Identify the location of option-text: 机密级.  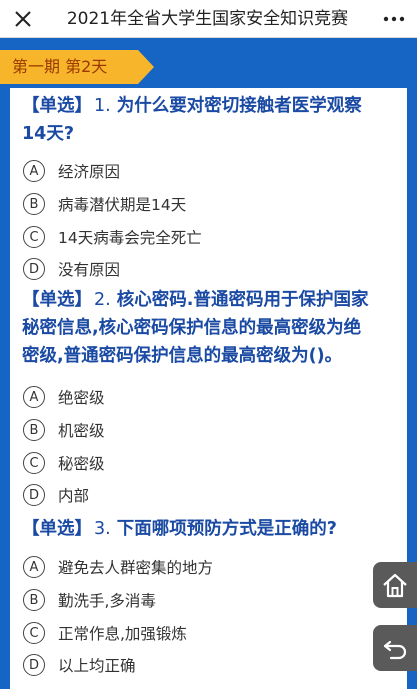
(81, 431).